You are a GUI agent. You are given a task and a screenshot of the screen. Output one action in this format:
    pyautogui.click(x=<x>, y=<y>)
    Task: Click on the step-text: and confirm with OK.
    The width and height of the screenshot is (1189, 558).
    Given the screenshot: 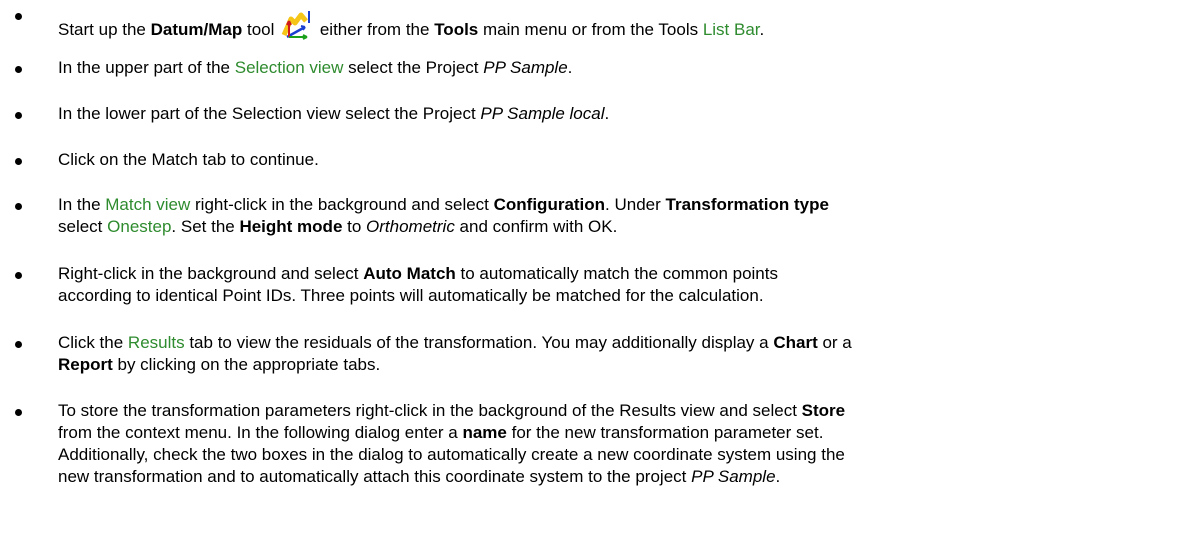 What is the action you would take?
    pyautogui.click(x=536, y=226)
    